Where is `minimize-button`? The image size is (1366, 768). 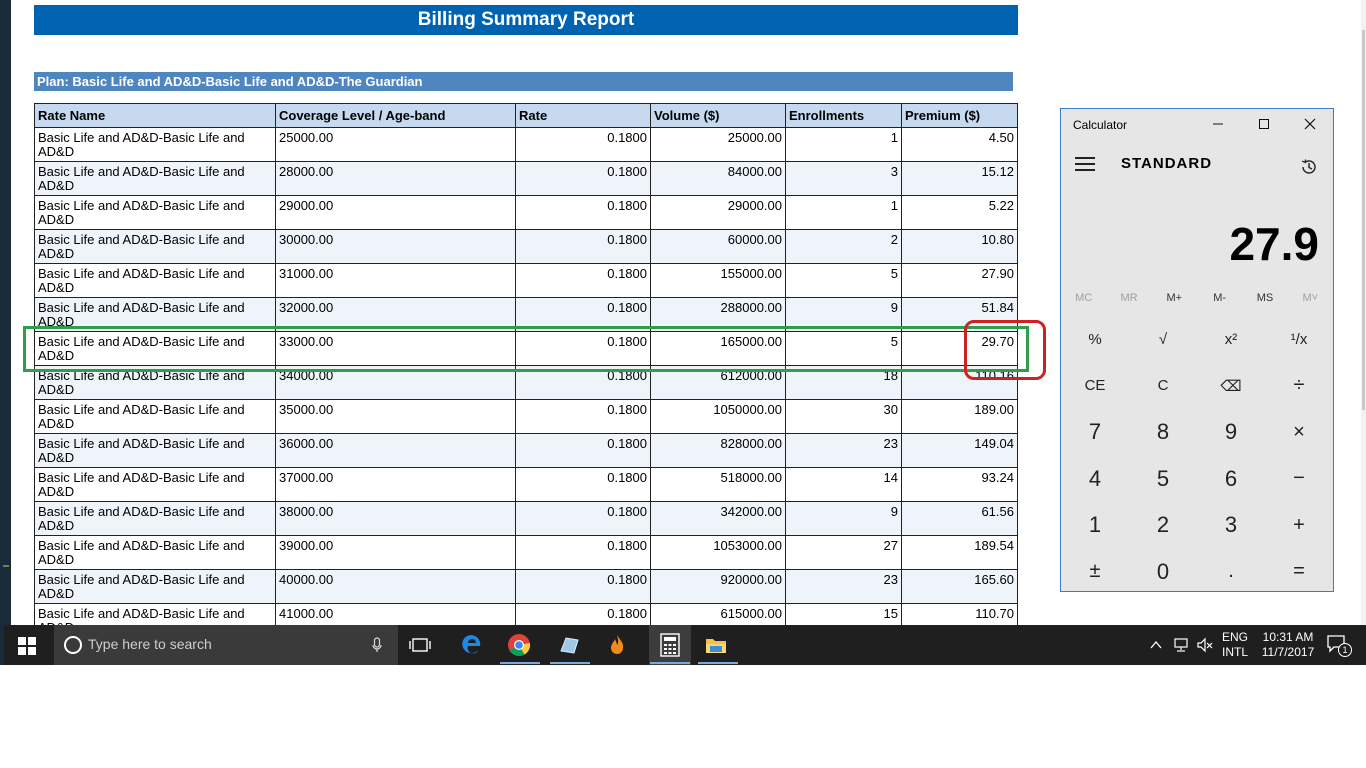 minimize-button is located at coordinates (1218, 125).